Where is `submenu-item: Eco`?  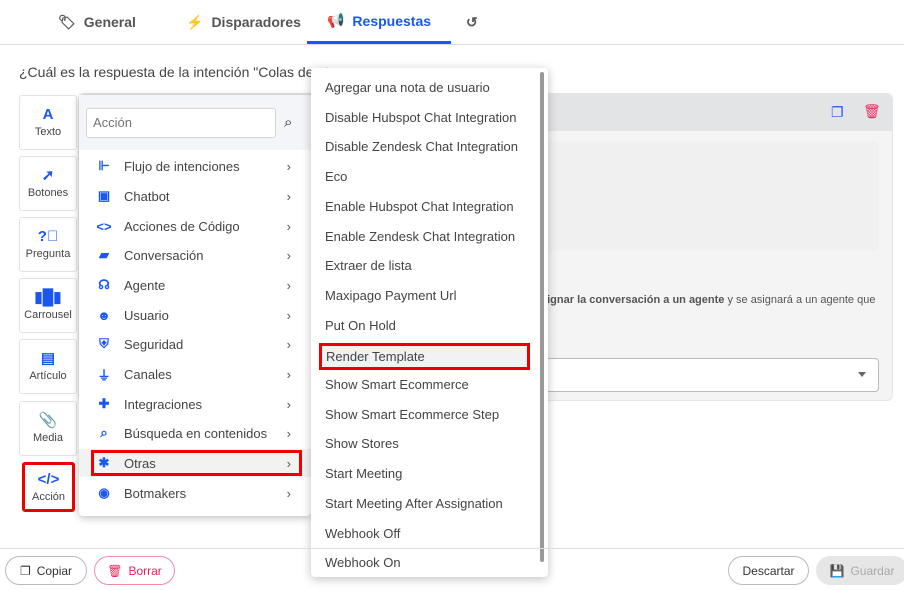 submenu-item: Eco is located at coordinates (336, 176).